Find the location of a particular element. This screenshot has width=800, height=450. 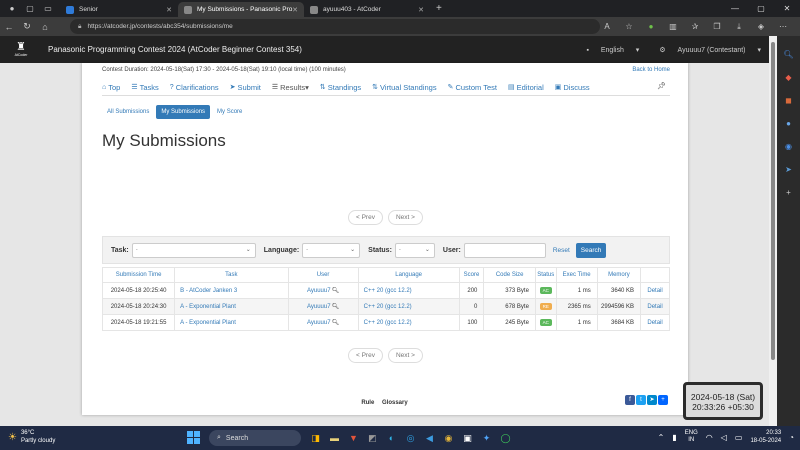

home-icon: ⌂ is located at coordinates (45, 27).